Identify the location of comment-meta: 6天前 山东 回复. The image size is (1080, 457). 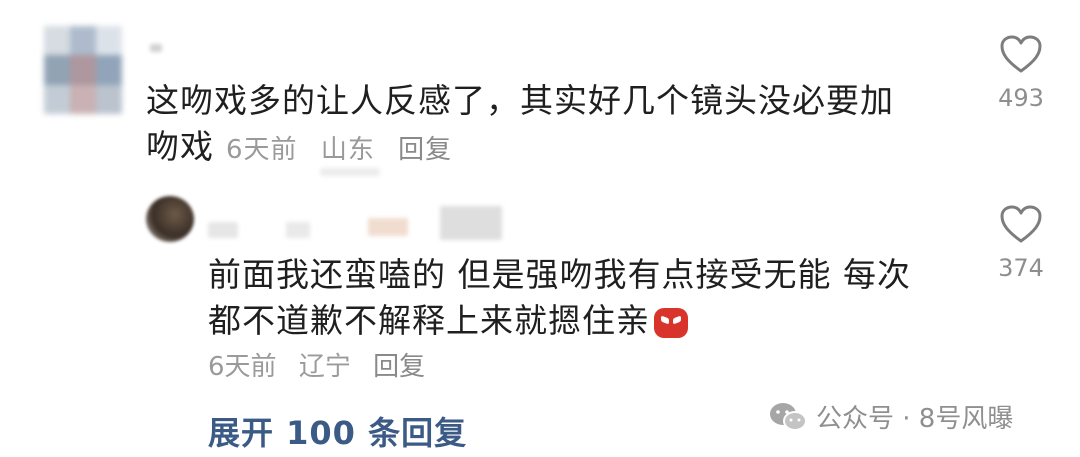
(346, 150).